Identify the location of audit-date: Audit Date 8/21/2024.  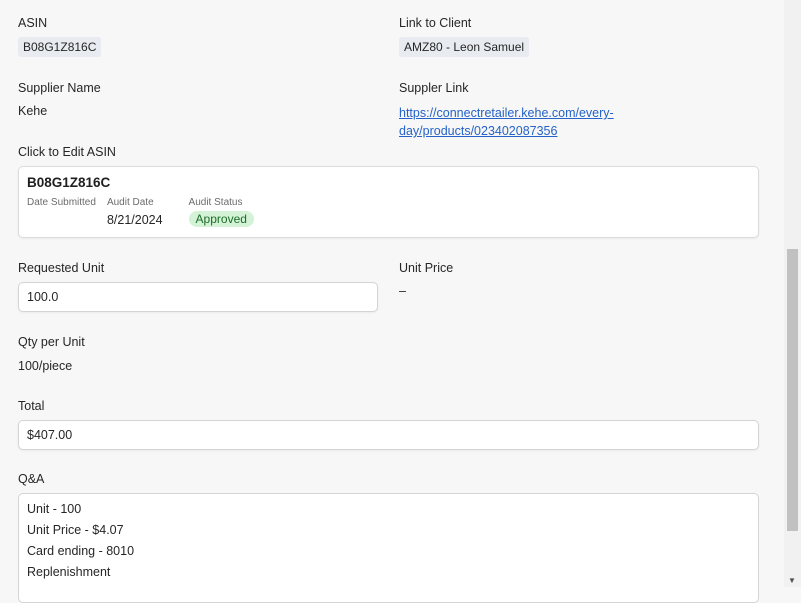
(135, 213).